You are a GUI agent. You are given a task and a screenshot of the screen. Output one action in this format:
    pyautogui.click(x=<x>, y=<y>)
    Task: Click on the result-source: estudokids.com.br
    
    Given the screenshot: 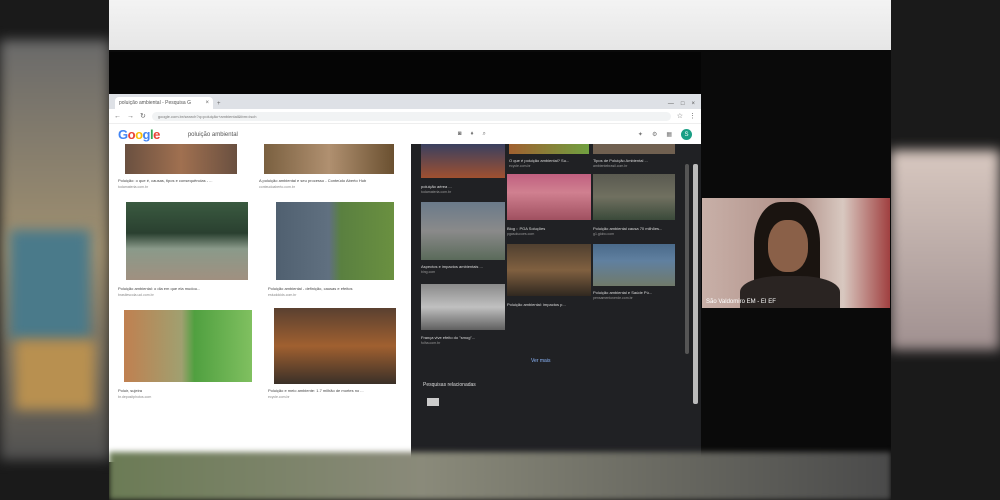 What is the action you would take?
    pyautogui.click(x=282, y=295)
    